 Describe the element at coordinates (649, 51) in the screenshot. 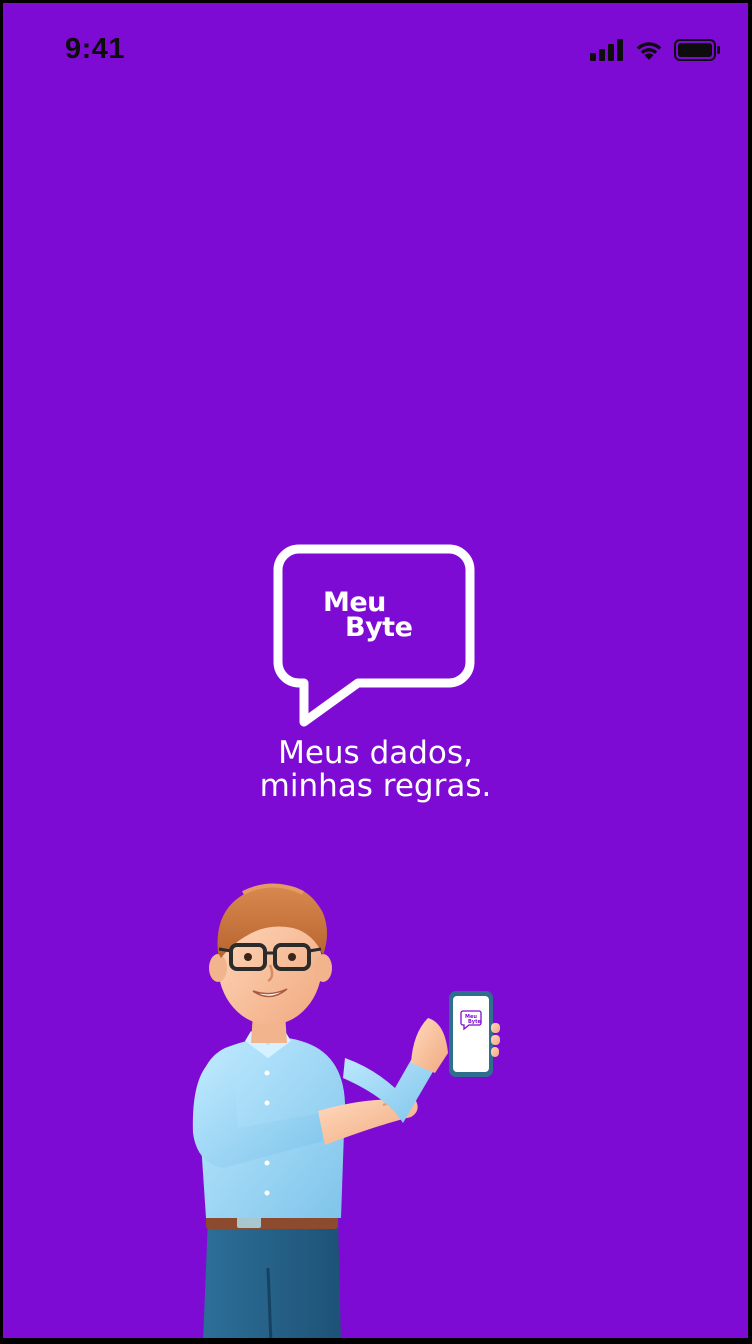

I see `wifi-icon` at that location.